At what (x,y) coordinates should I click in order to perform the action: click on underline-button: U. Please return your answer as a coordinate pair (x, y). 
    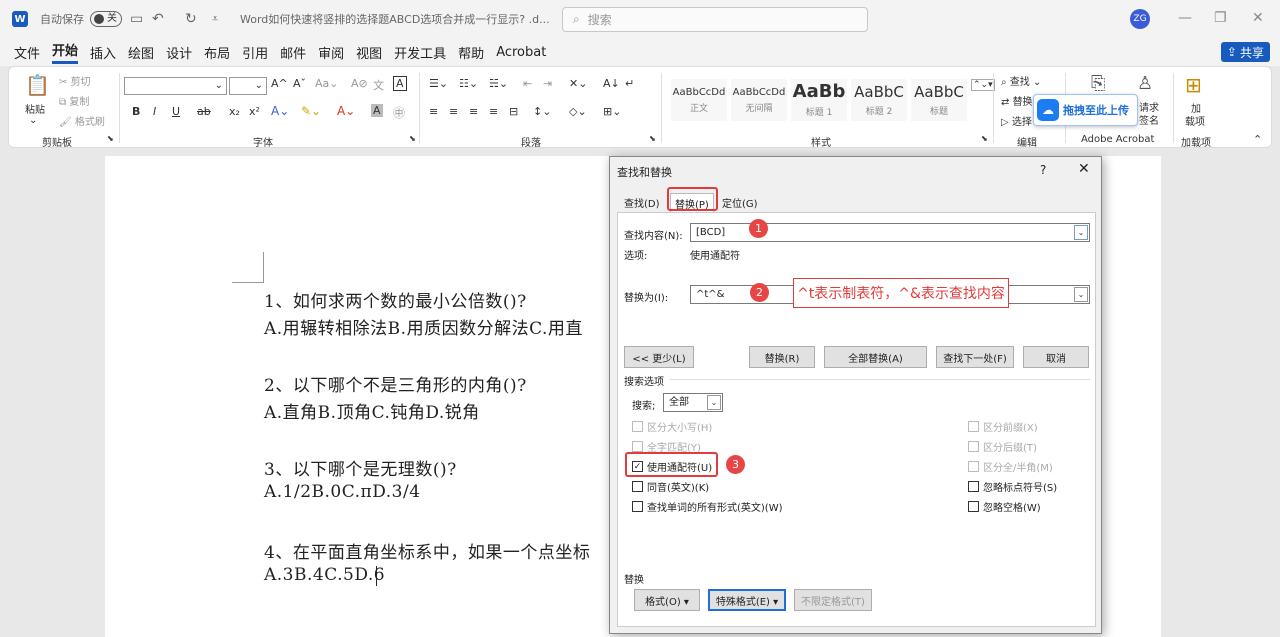
    Looking at the image, I should click on (176, 111).